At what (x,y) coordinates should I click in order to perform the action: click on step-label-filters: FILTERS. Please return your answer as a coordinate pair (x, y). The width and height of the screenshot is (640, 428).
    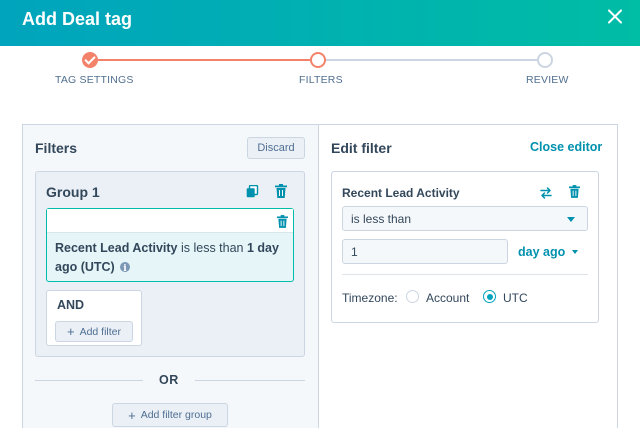
    Looking at the image, I should click on (321, 80).